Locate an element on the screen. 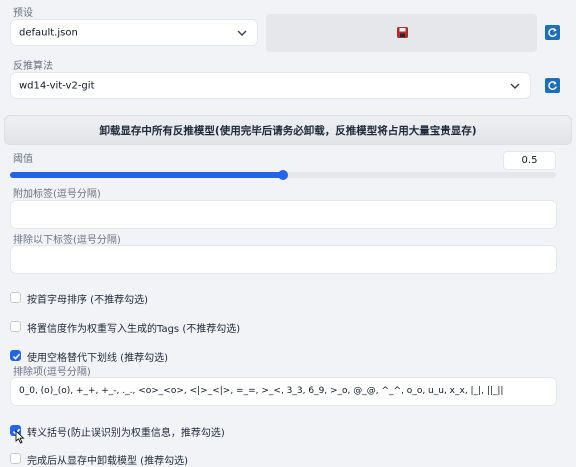 The width and height of the screenshot is (576, 467). space-underscore-checkbox is located at coordinates (15, 355).